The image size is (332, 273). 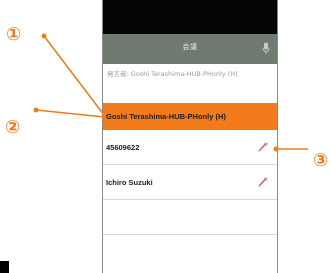 I want to click on callout-two: ②, so click(x=13, y=127).